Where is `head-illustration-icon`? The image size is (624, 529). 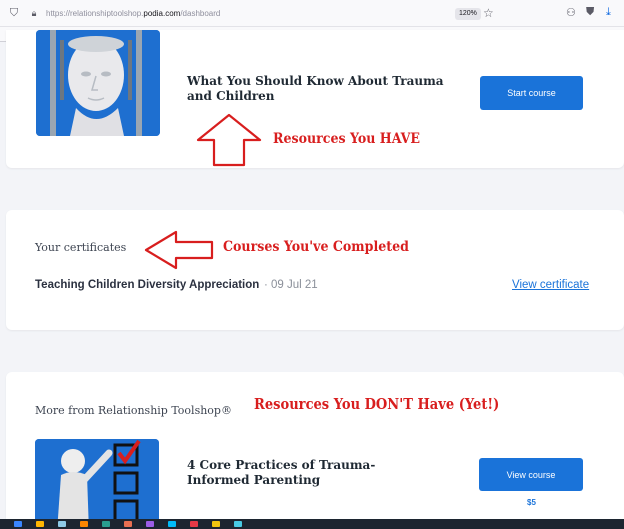
head-illustration-icon is located at coordinates (98, 83).